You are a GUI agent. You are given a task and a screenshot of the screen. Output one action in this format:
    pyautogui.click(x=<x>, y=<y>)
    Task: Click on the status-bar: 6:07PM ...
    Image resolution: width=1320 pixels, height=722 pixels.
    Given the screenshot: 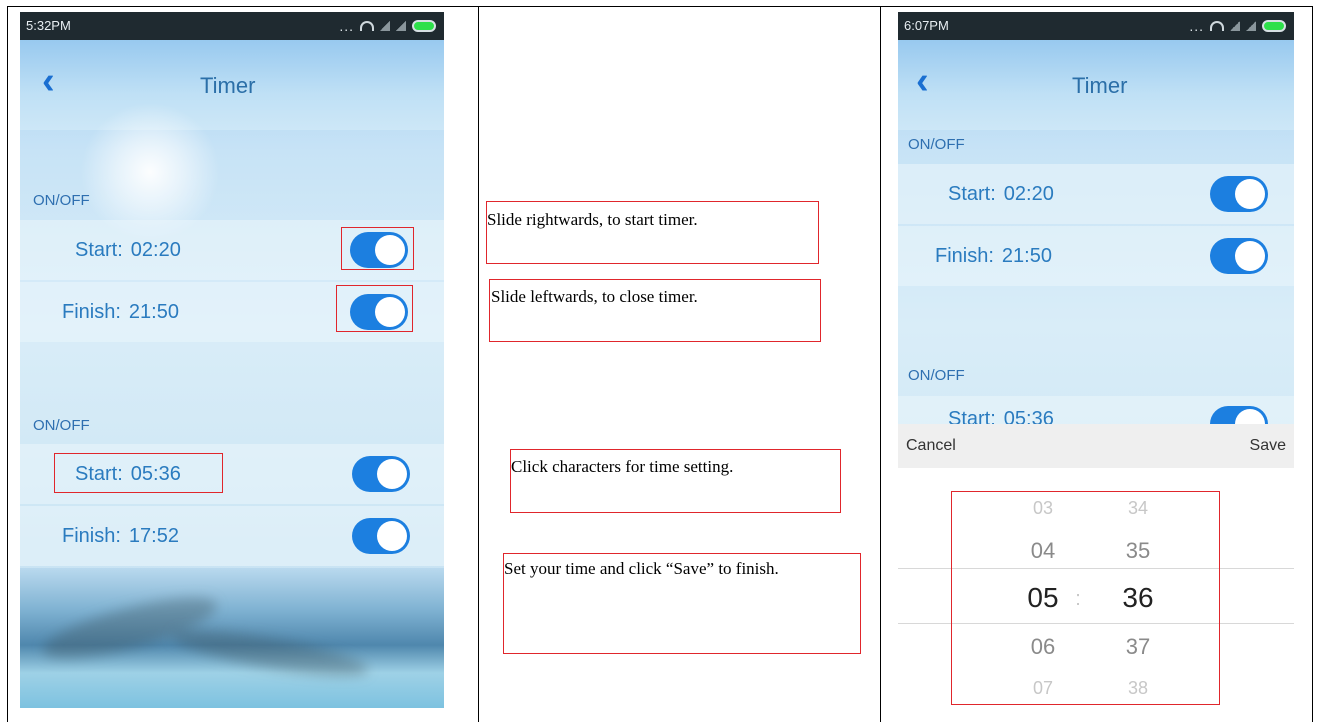 What is the action you would take?
    pyautogui.click(x=1096, y=26)
    